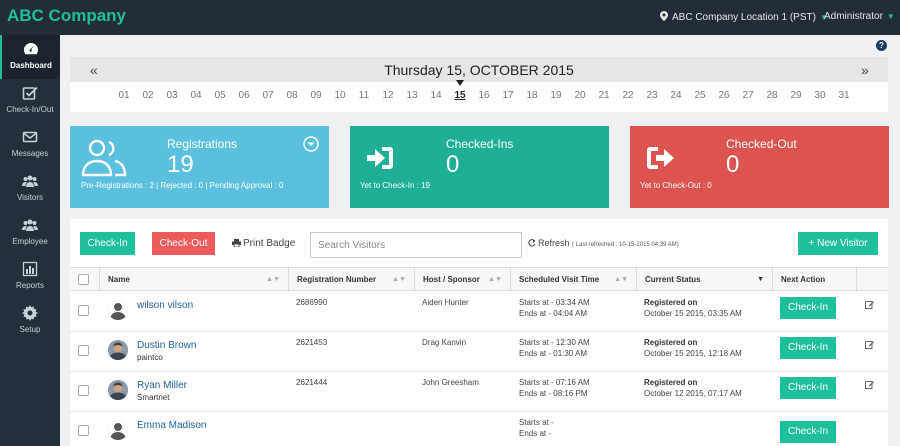  What do you see at coordinates (388, 95) in the screenshot?
I see `day-12: 12` at bounding box center [388, 95].